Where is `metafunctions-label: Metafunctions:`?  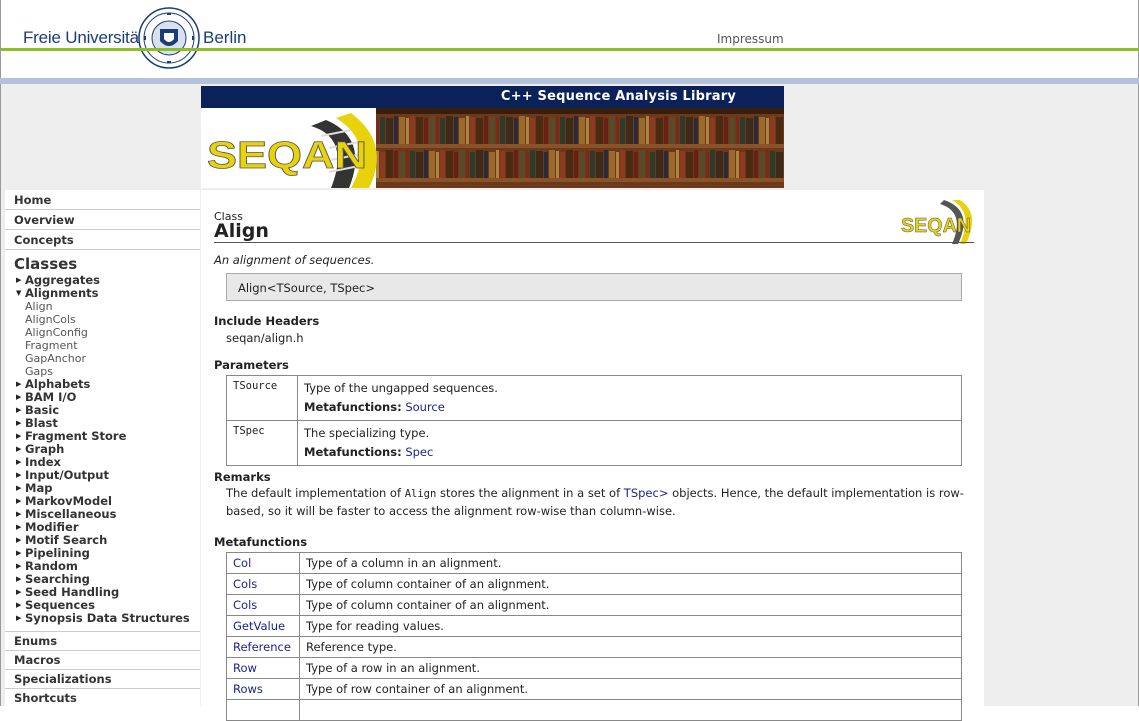 metafunctions-label: Metafunctions: is located at coordinates (353, 407).